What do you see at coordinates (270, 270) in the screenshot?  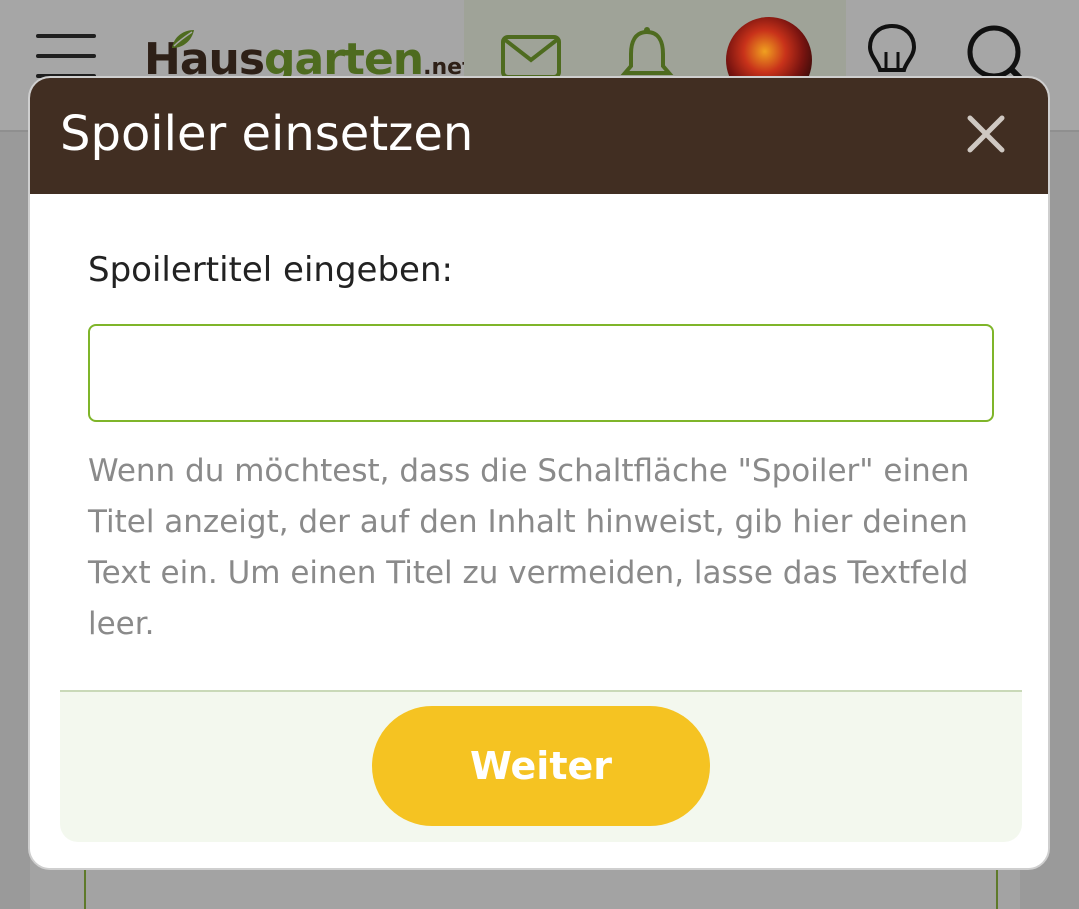 I see `spoiler-title-label: Spoilertitel eingeben:` at bounding box center [270, 270].